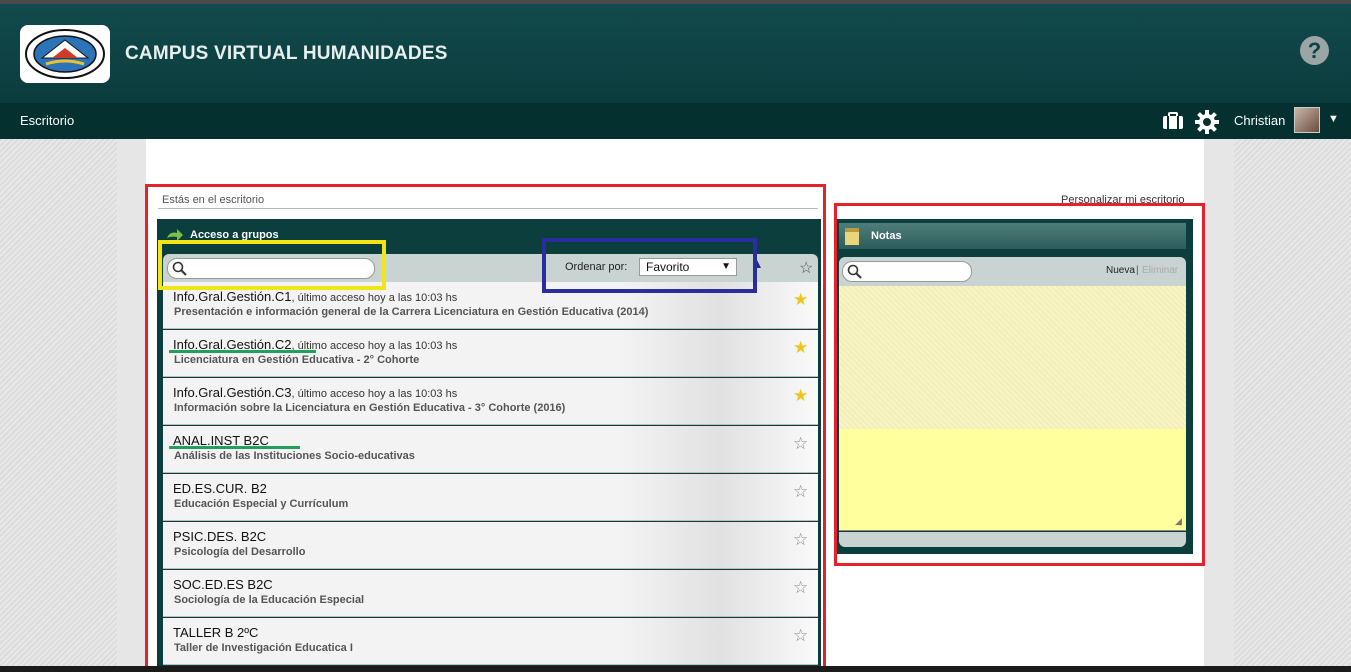 The width and height of the screenshot is (1351, 672). I want to click on notes-panel-footer, so click(1012, 539).